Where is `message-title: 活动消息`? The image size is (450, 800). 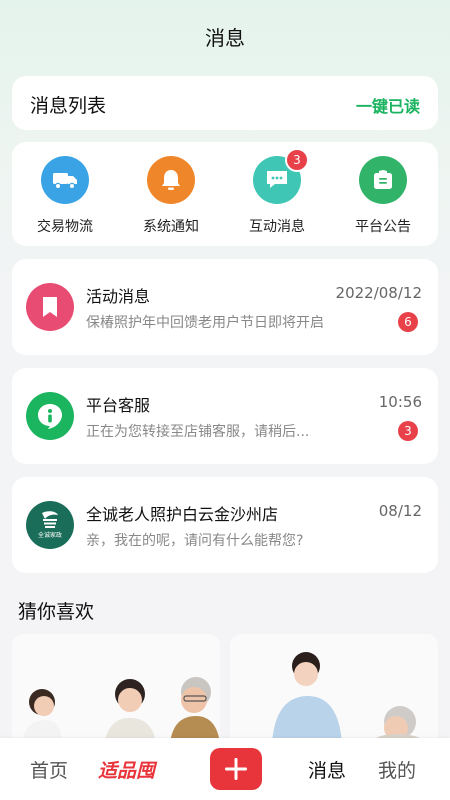 message-title: 活动消息 is located at coordinates (118, 296).